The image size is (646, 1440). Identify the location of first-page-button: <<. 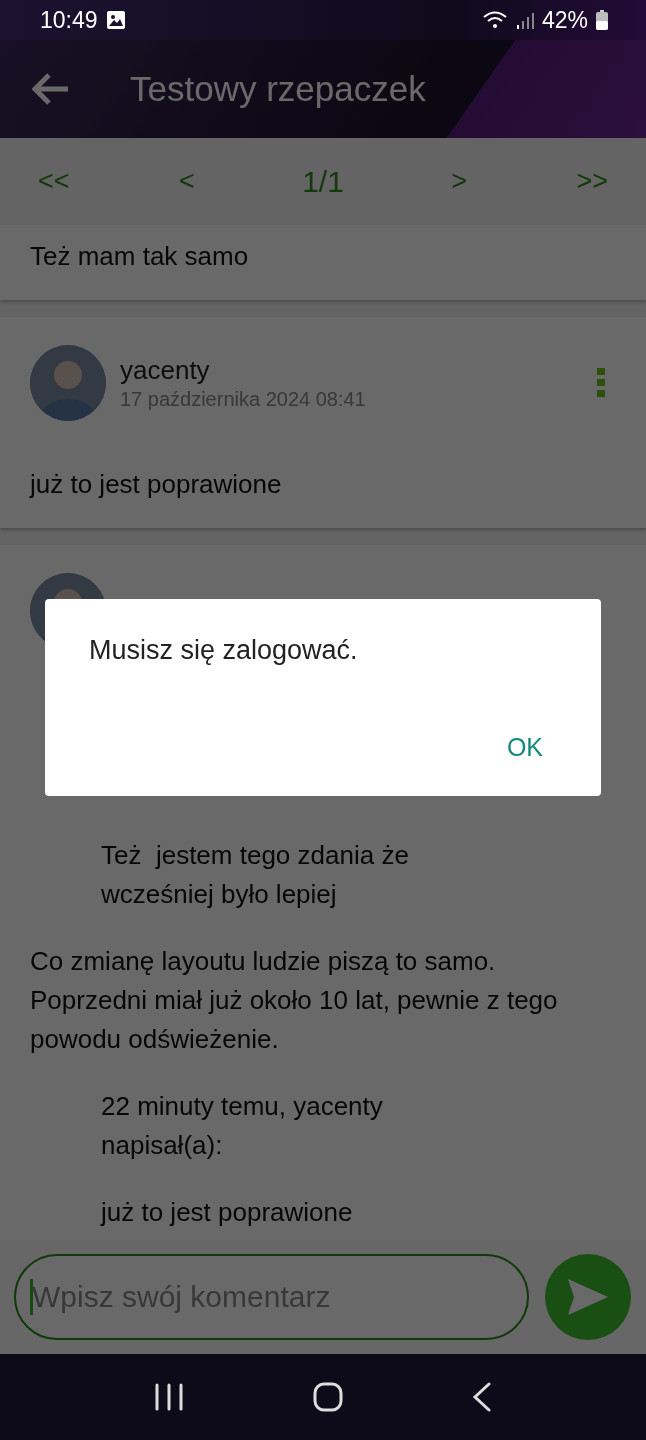
(54, 181).